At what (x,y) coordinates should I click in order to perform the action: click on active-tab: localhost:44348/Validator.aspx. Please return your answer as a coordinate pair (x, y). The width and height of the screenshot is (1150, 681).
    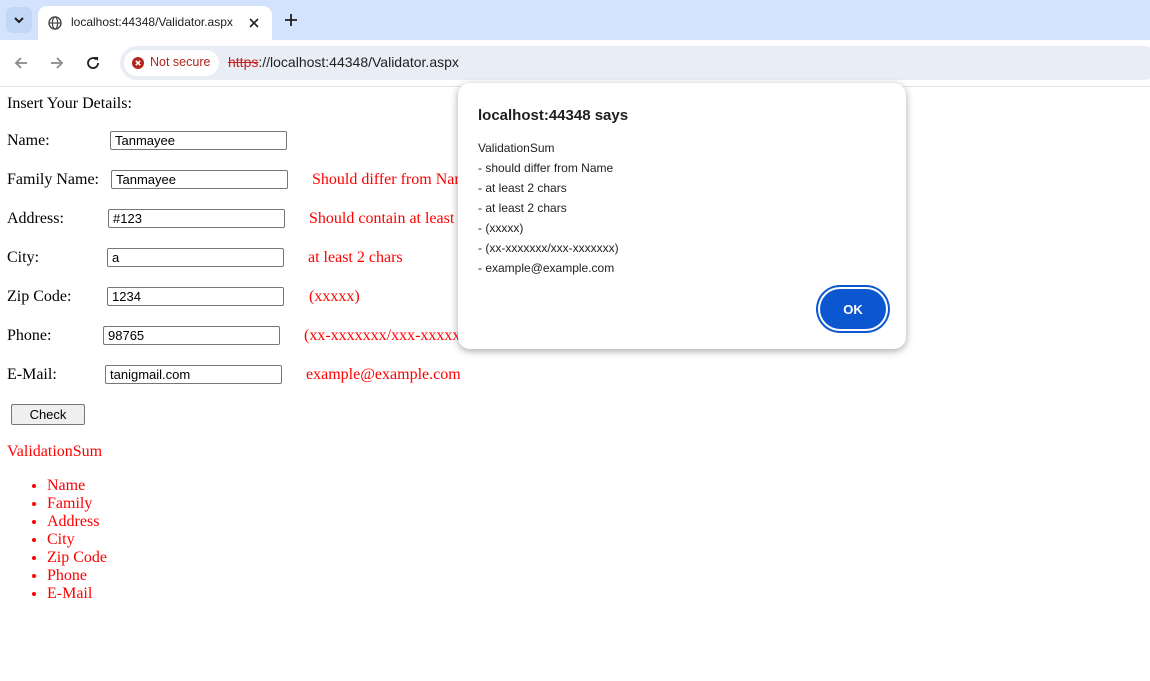
    Looking at the image, I should click on (155, 23).